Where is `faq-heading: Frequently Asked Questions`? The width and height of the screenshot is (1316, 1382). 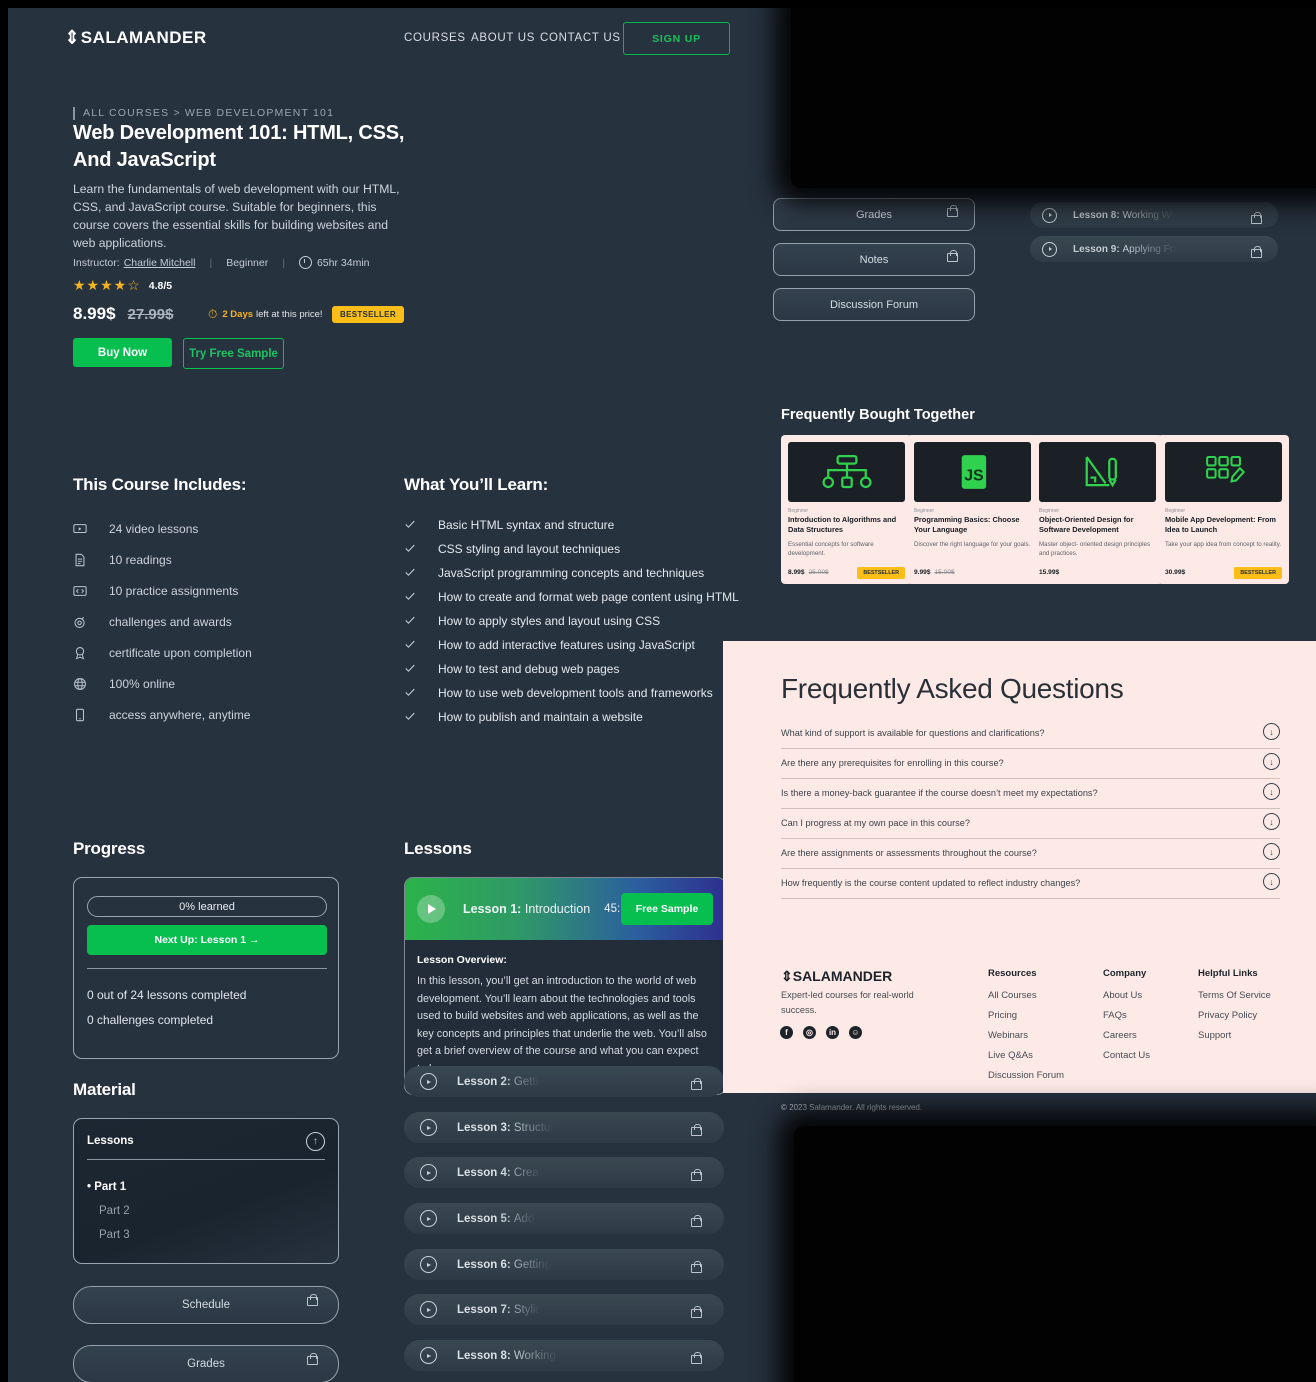
faq-heading: Frequently Asked Questions is located at coordinates (952, 688).